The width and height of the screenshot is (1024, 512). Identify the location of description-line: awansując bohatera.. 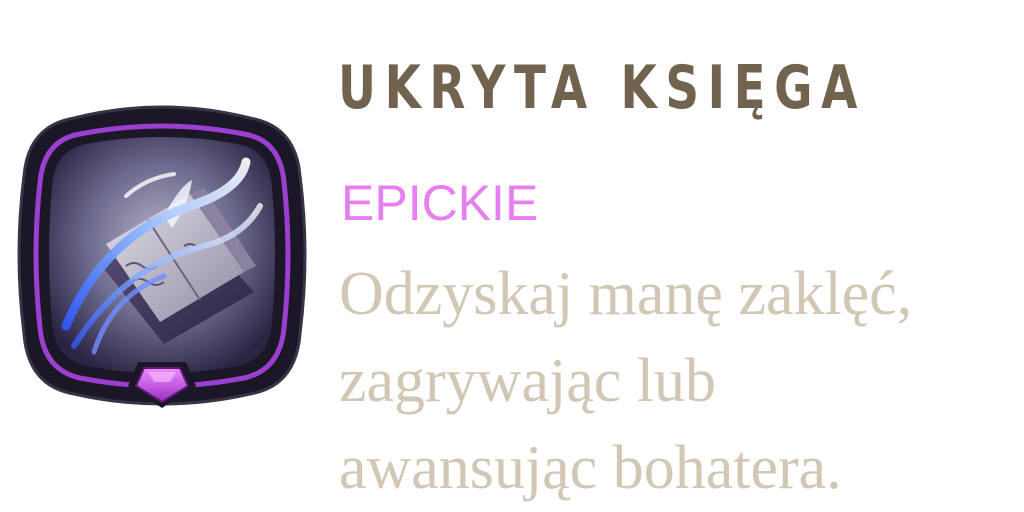
(590, 468).